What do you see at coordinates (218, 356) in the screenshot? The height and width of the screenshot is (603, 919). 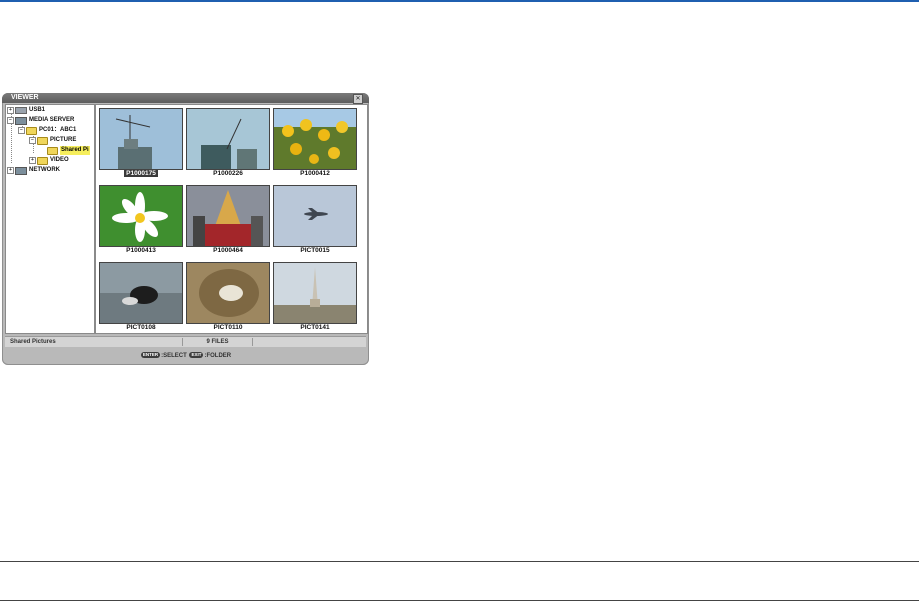 I see `folder-hint: :FOLDER` at bounding box center [218, 356].